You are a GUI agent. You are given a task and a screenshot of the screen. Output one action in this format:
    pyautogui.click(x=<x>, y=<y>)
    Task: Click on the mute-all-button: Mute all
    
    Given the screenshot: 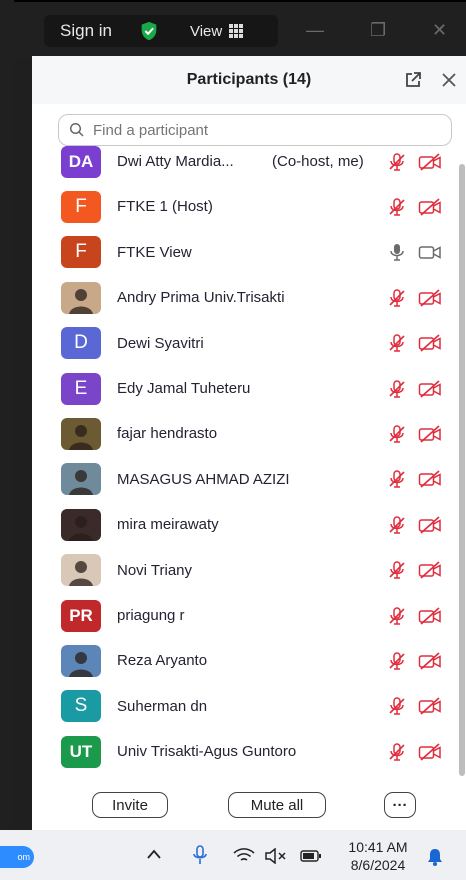 What is the action you would take?
    pyautogui.click(x=277, y=805)
    